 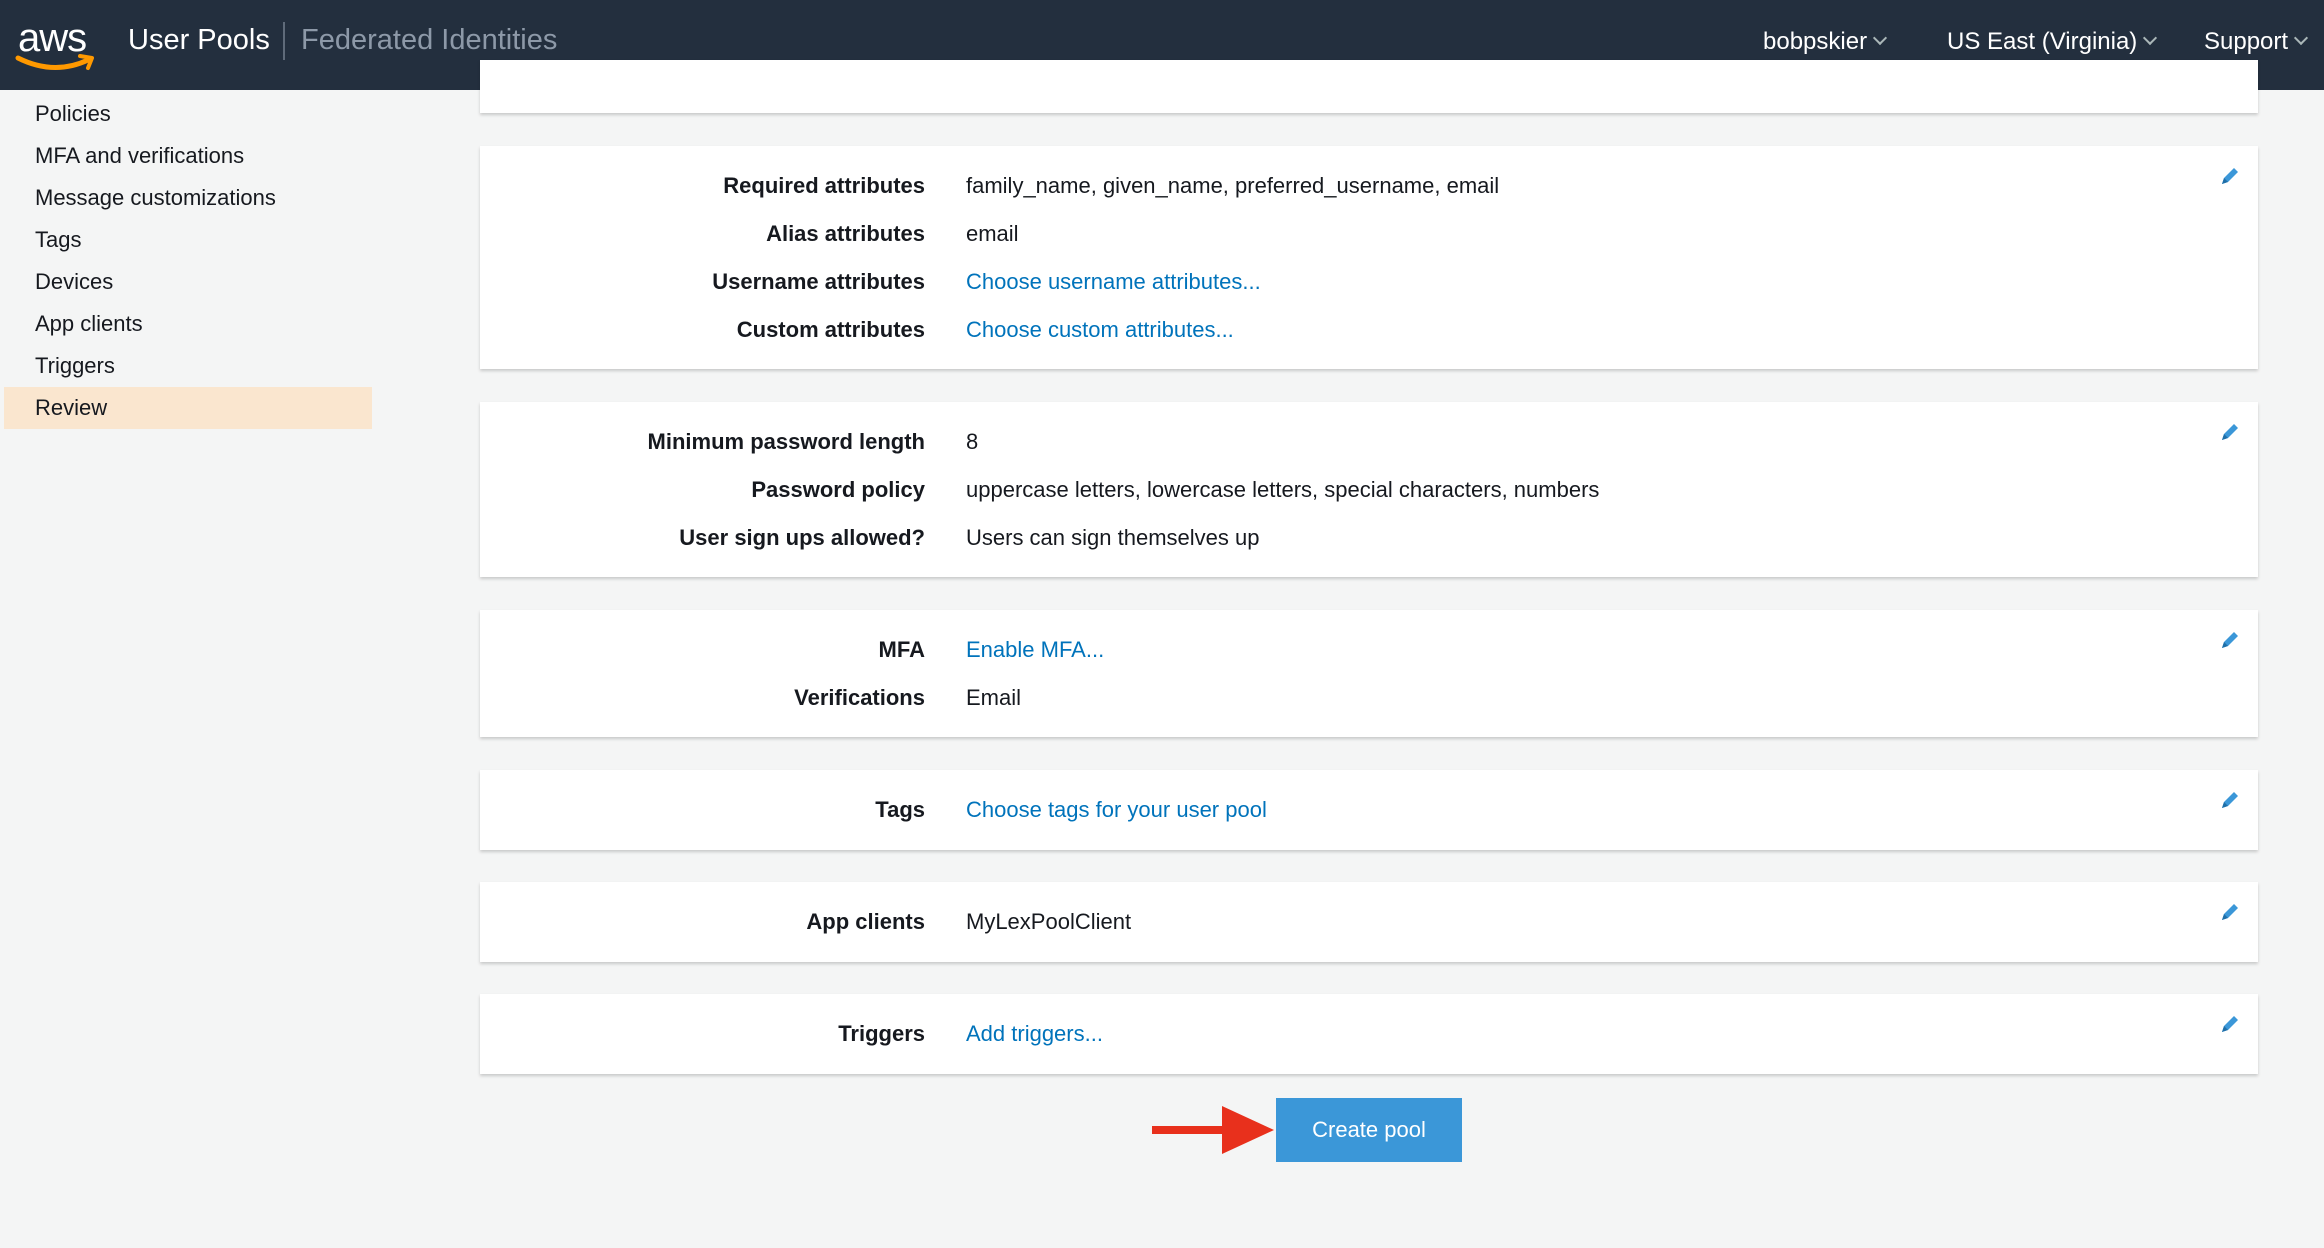 What do you see at coordinates (199, 40) in the screenshot?
I see `user-pools-nav-link: User Pools` at bounding box center [199, 40].